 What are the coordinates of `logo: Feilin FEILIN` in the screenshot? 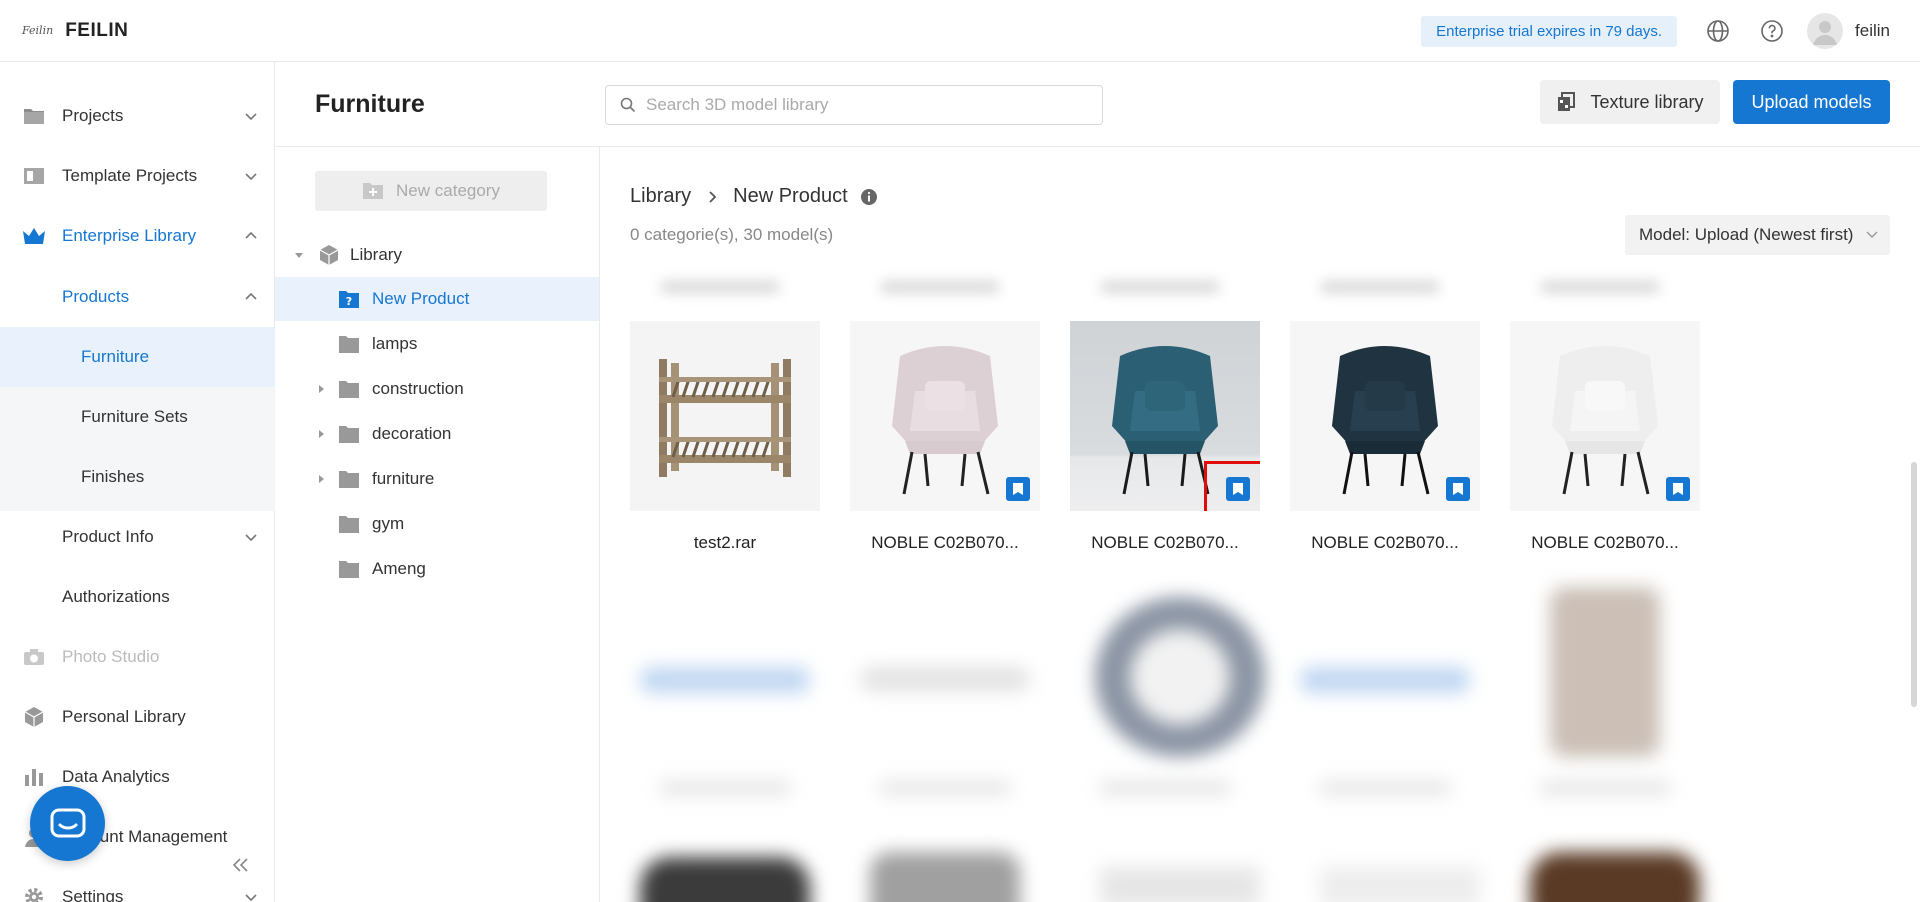 It's located at (75, 31).